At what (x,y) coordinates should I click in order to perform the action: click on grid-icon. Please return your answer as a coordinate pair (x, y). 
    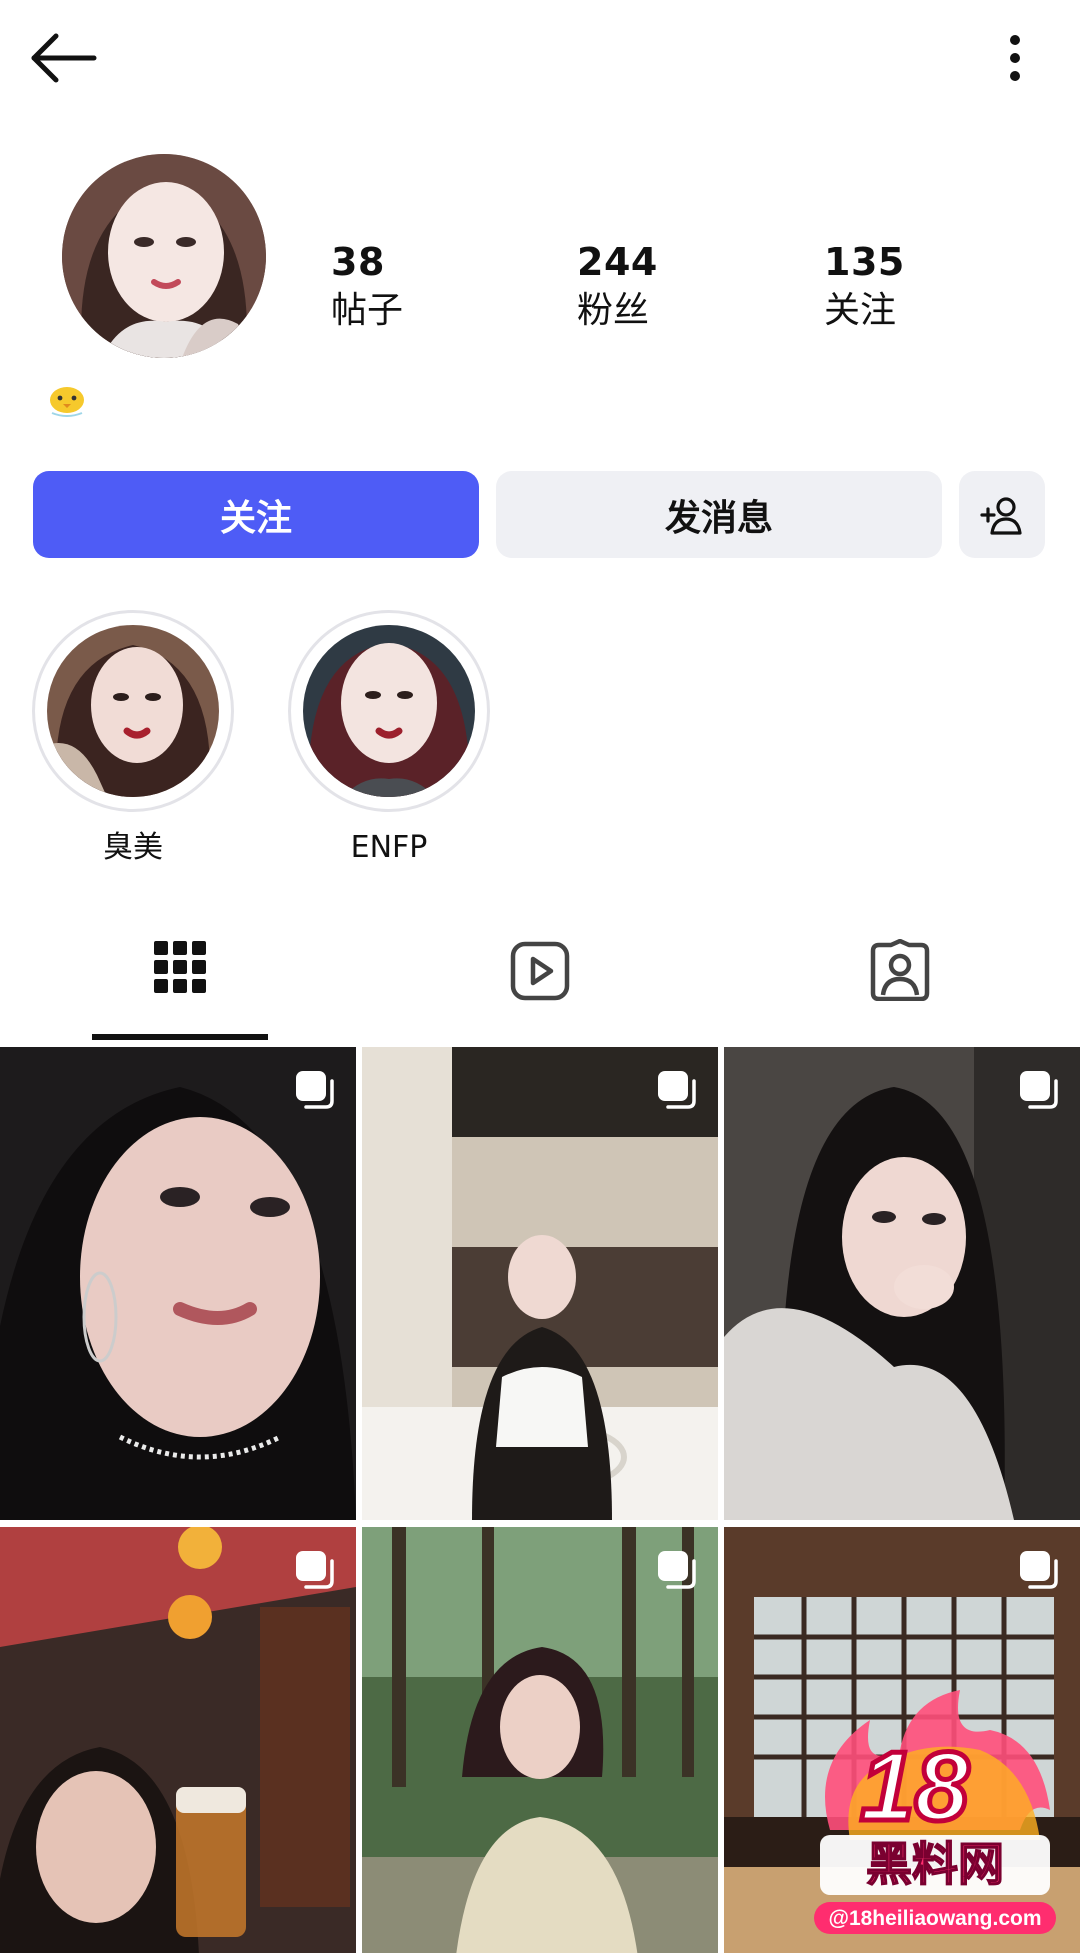
    Looking at the image, I should click on (180, 967).